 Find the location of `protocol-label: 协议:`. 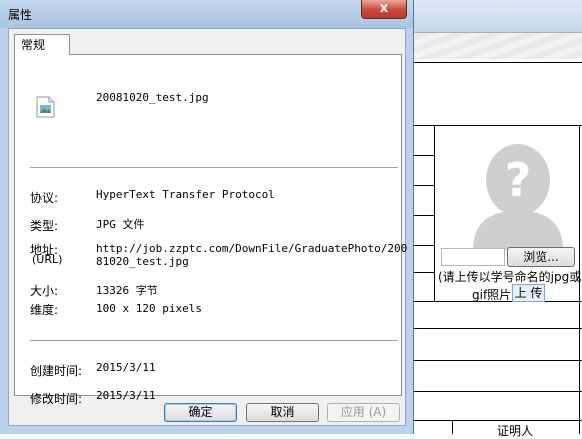

protocol-label: 协议: is located at coordinates (44, 198).